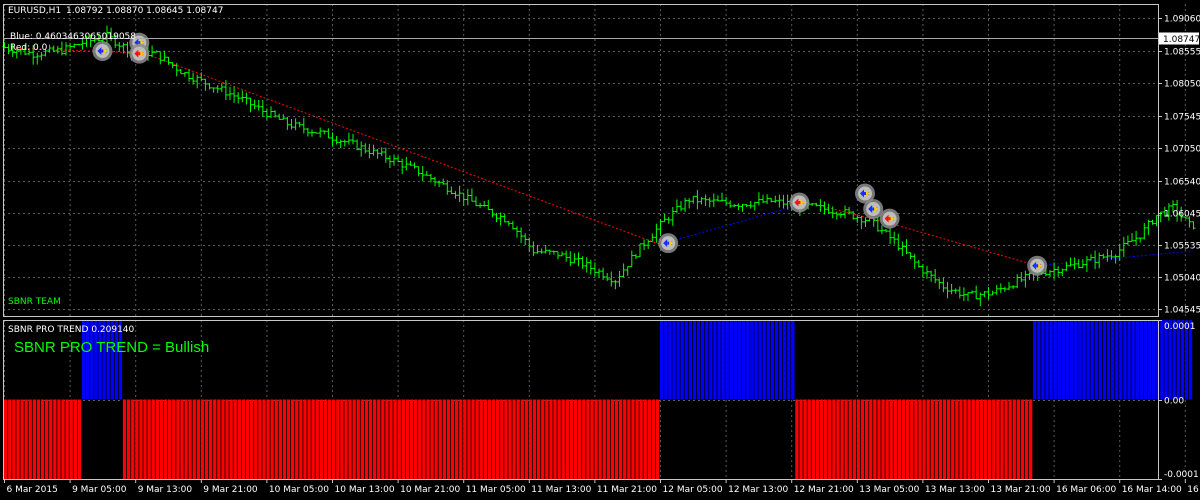 This screenshot has width=1200, height=500. I want to click on time-tick-label: 16 Mar 14:00, so click(1152, 490).